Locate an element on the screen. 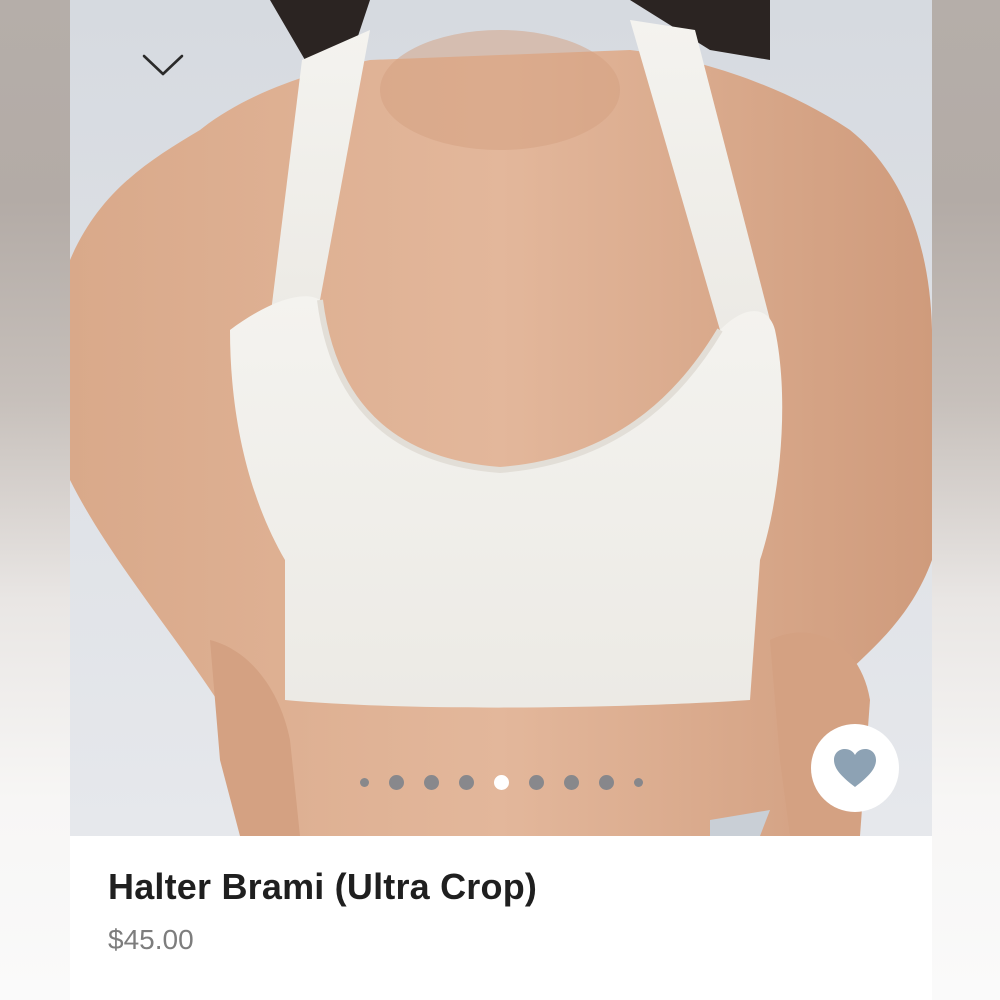 The height and width of the screenshot is (1000, 1000). favorite-button is located at coordinates (855, 768).